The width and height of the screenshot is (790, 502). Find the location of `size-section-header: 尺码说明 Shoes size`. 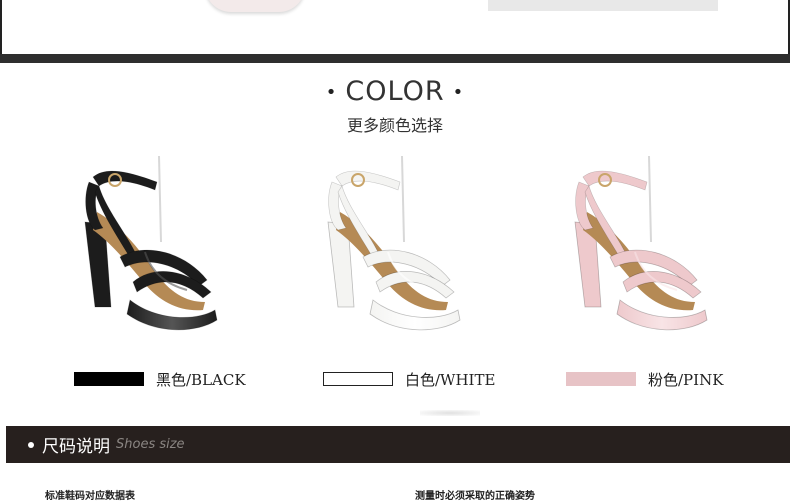

size-section-header: 尺码说明 Shoes size is located at coordinates (398, 444).